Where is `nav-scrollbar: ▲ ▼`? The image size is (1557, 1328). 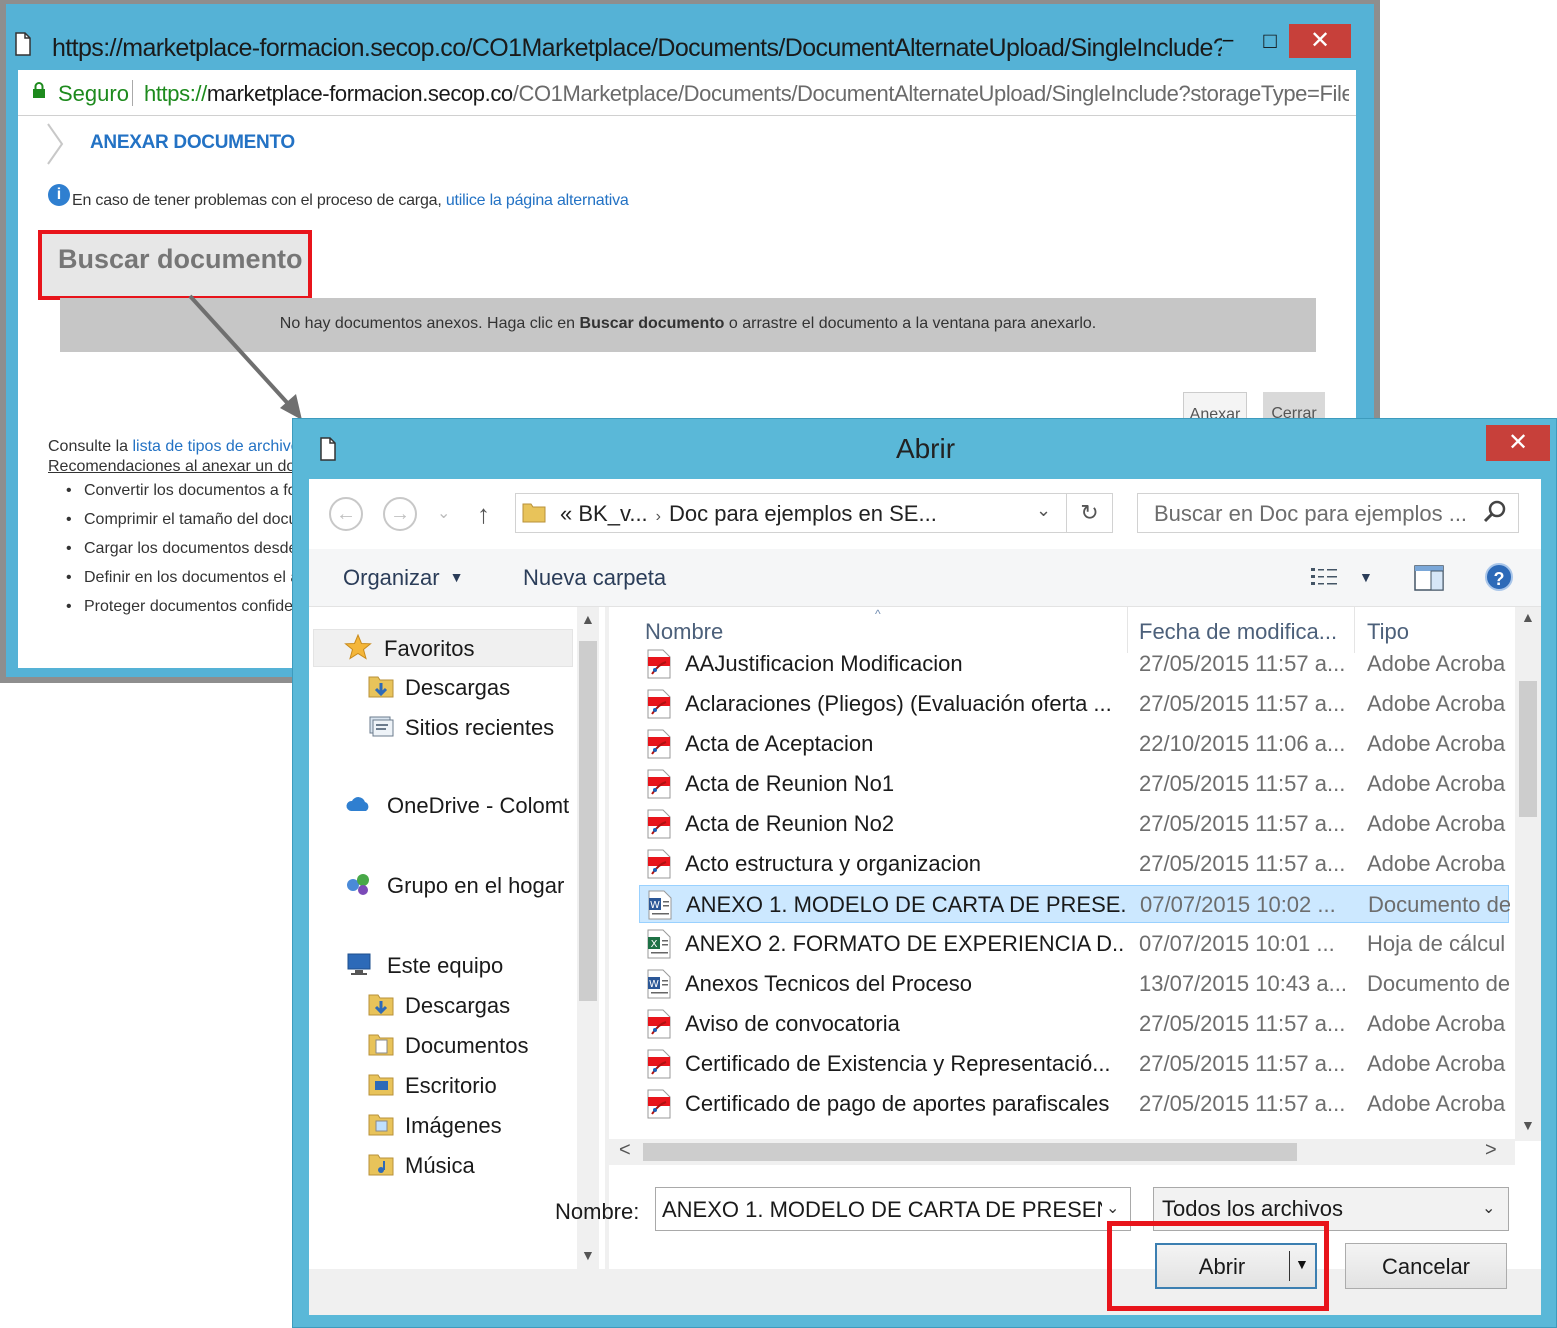 nav-scrollbar: ▲ ▼ is located at coordinates (588, 938).